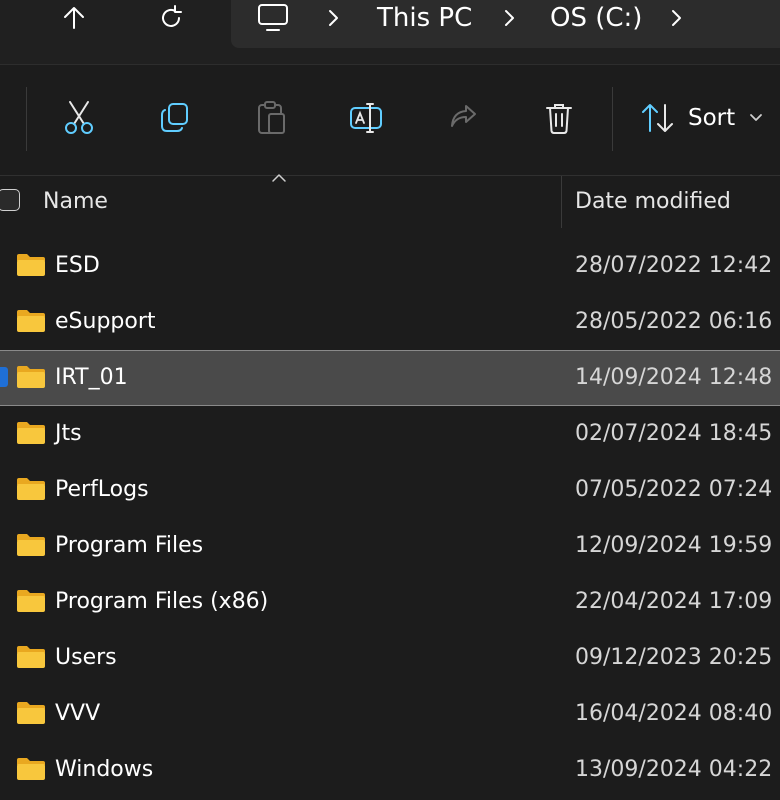  What do you see at coordinates (279, 178) in the screenshot?
I see `sort-ascending-icon` at bounding box center [279, 178].